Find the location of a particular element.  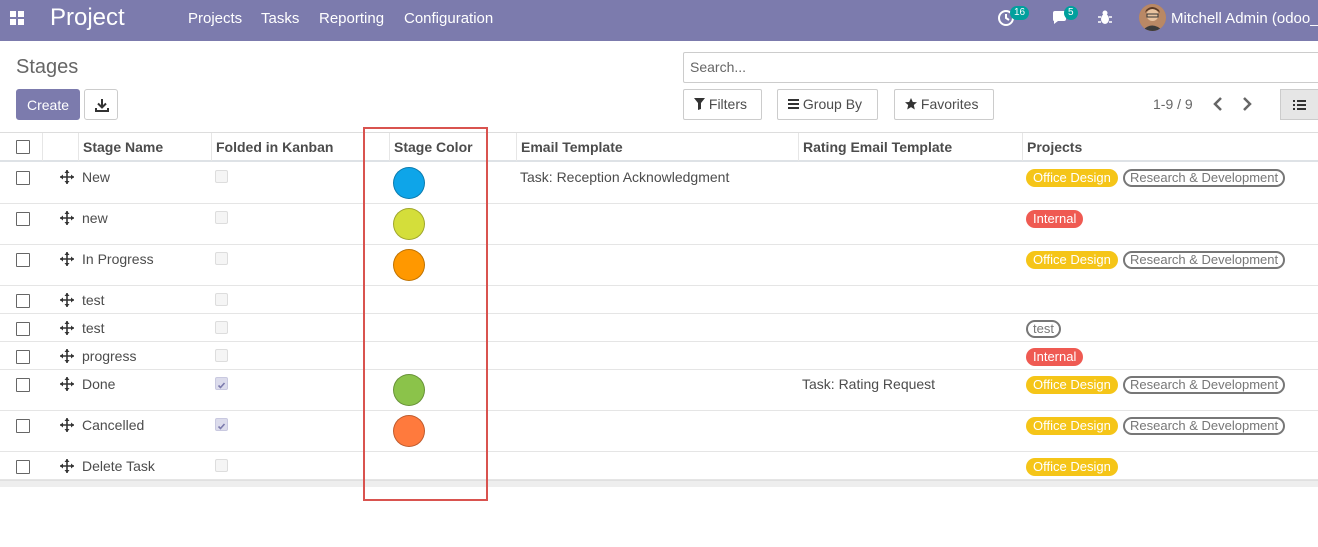

rating-email-template-cell: Task: Rating Request is located at coordinates (869, 384).